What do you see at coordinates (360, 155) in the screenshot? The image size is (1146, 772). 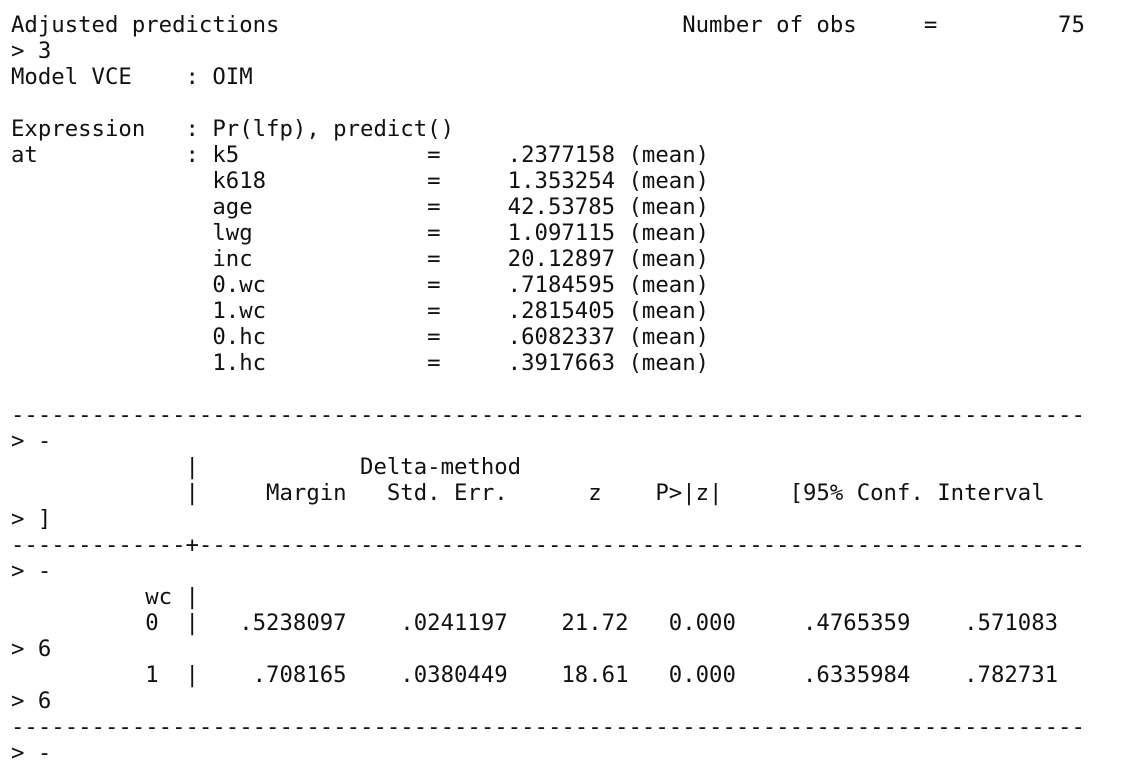 I see `at-value-k5: at : k5 = .2377158 (mean)` at bounding box center [360, 155].